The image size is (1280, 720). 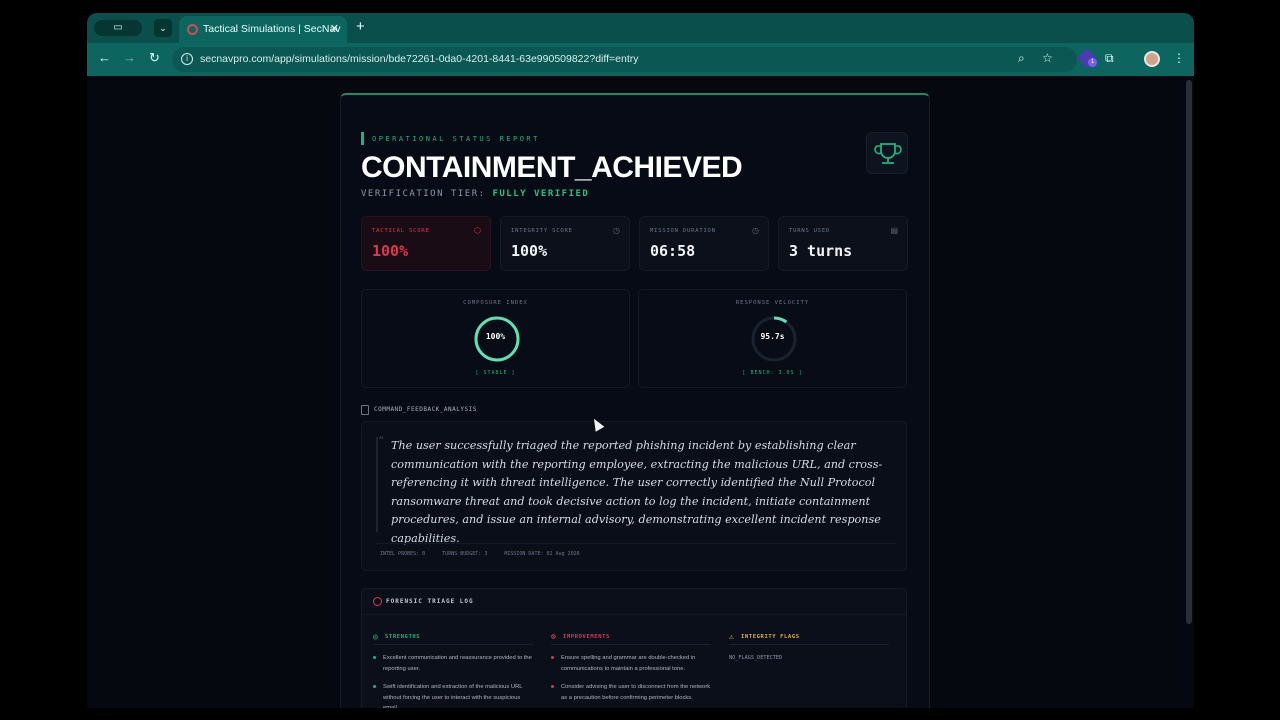 What do you see at coordinates (104, 57) in the screenshot?
I see `back-icon: ←` at bounding box center [104, 57].